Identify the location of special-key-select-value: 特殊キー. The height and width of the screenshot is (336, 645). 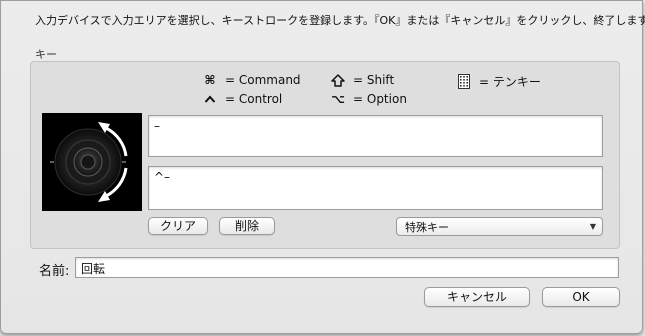
(427, 227).